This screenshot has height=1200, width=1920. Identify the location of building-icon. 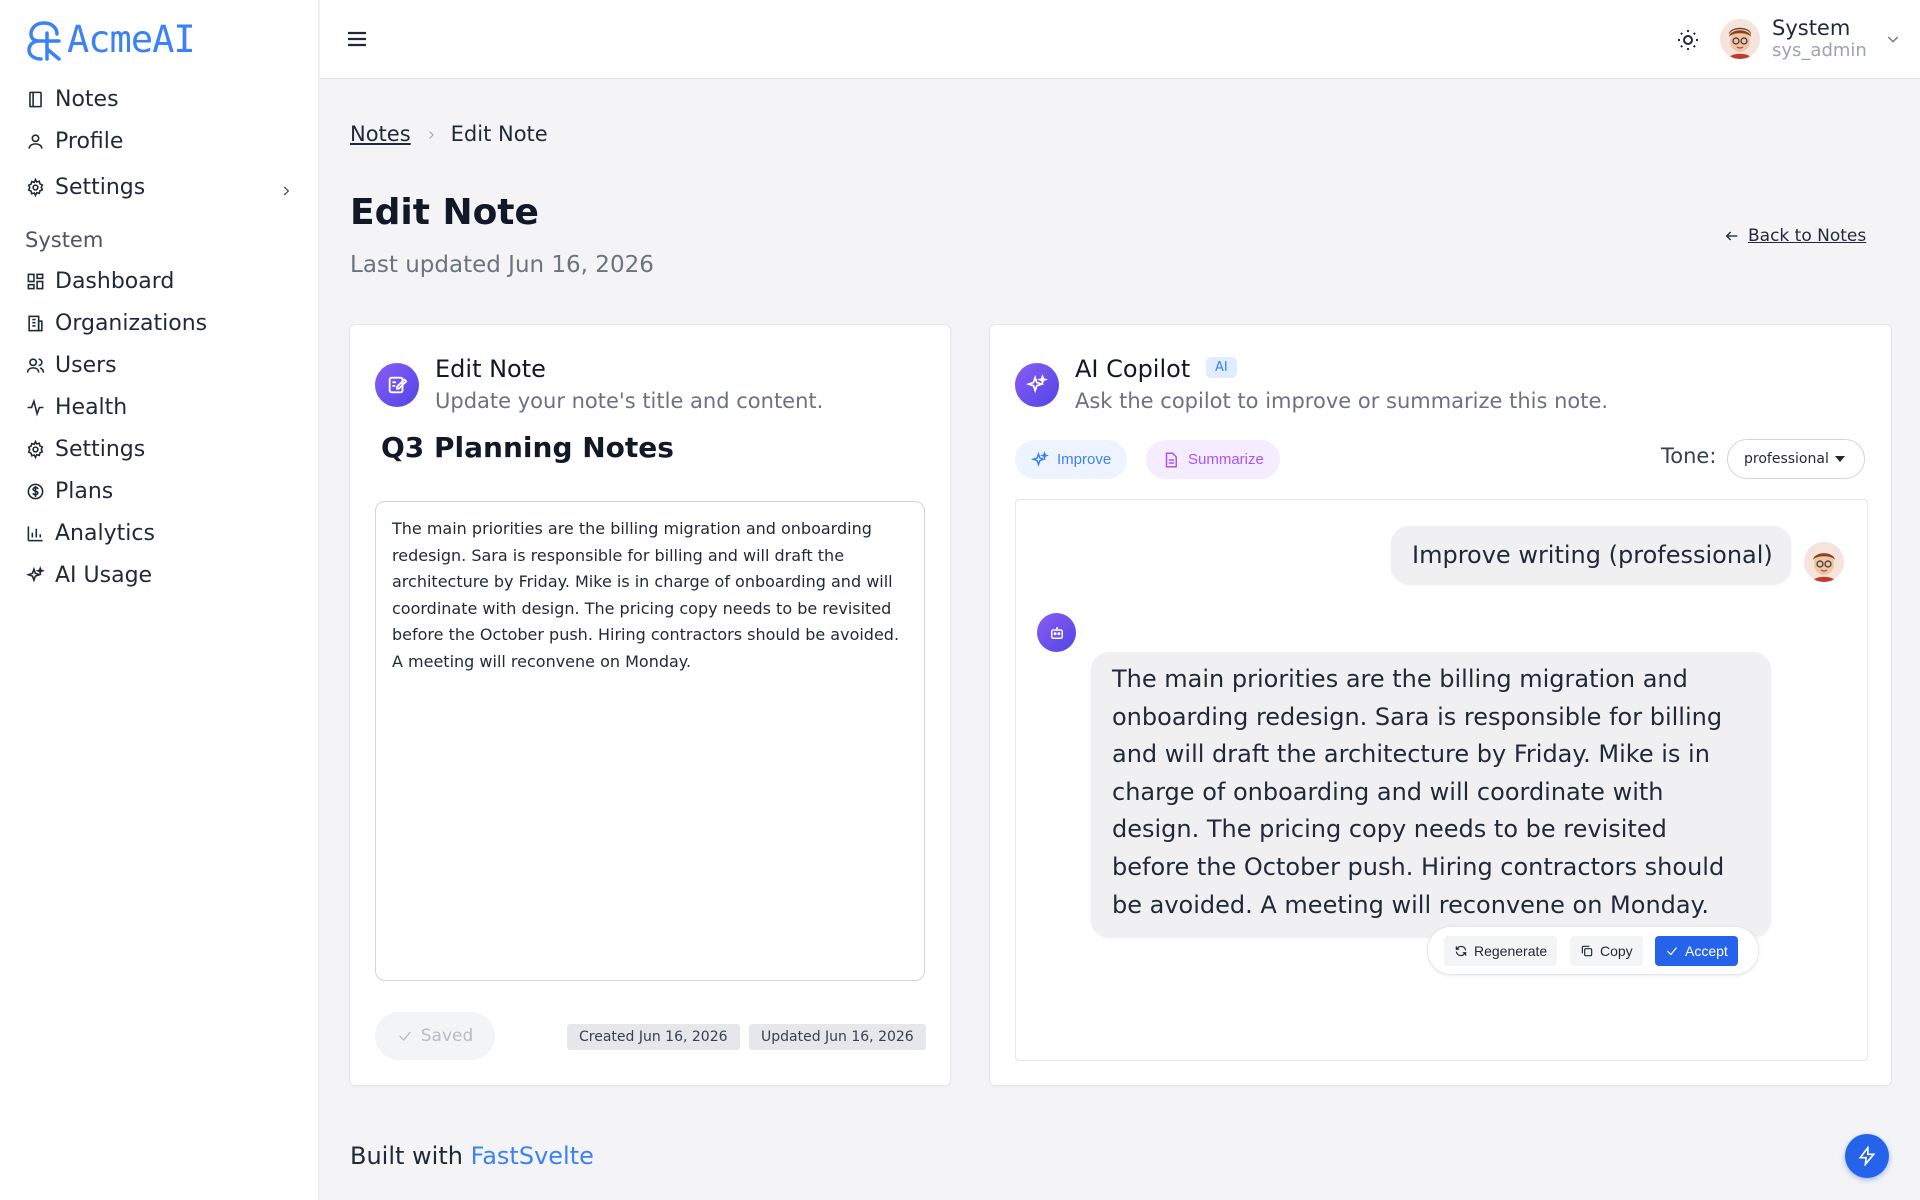
(35, 323).